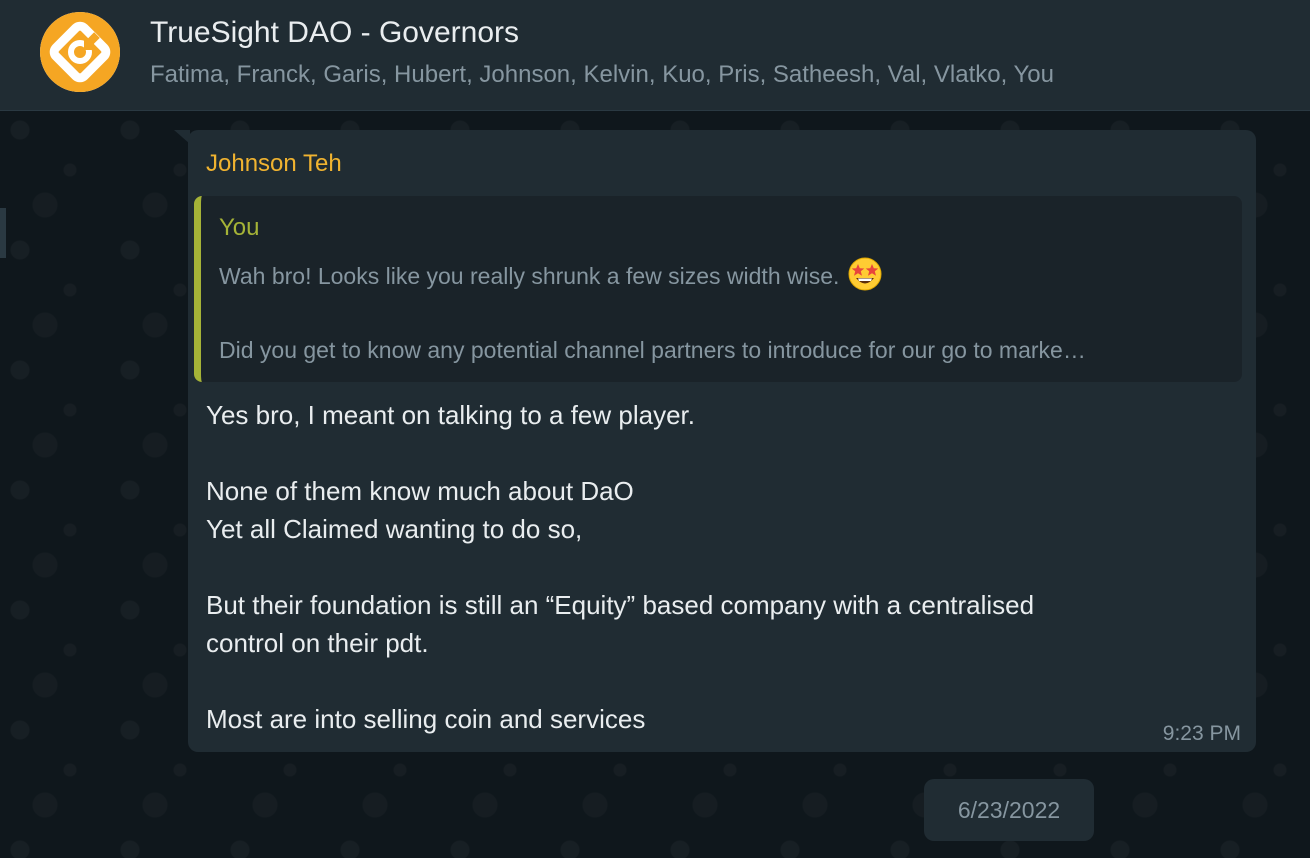 The width and height of the screenshot is (1310, 858). I want to click on sender-name: Johnson Teh, so click(274, 164).